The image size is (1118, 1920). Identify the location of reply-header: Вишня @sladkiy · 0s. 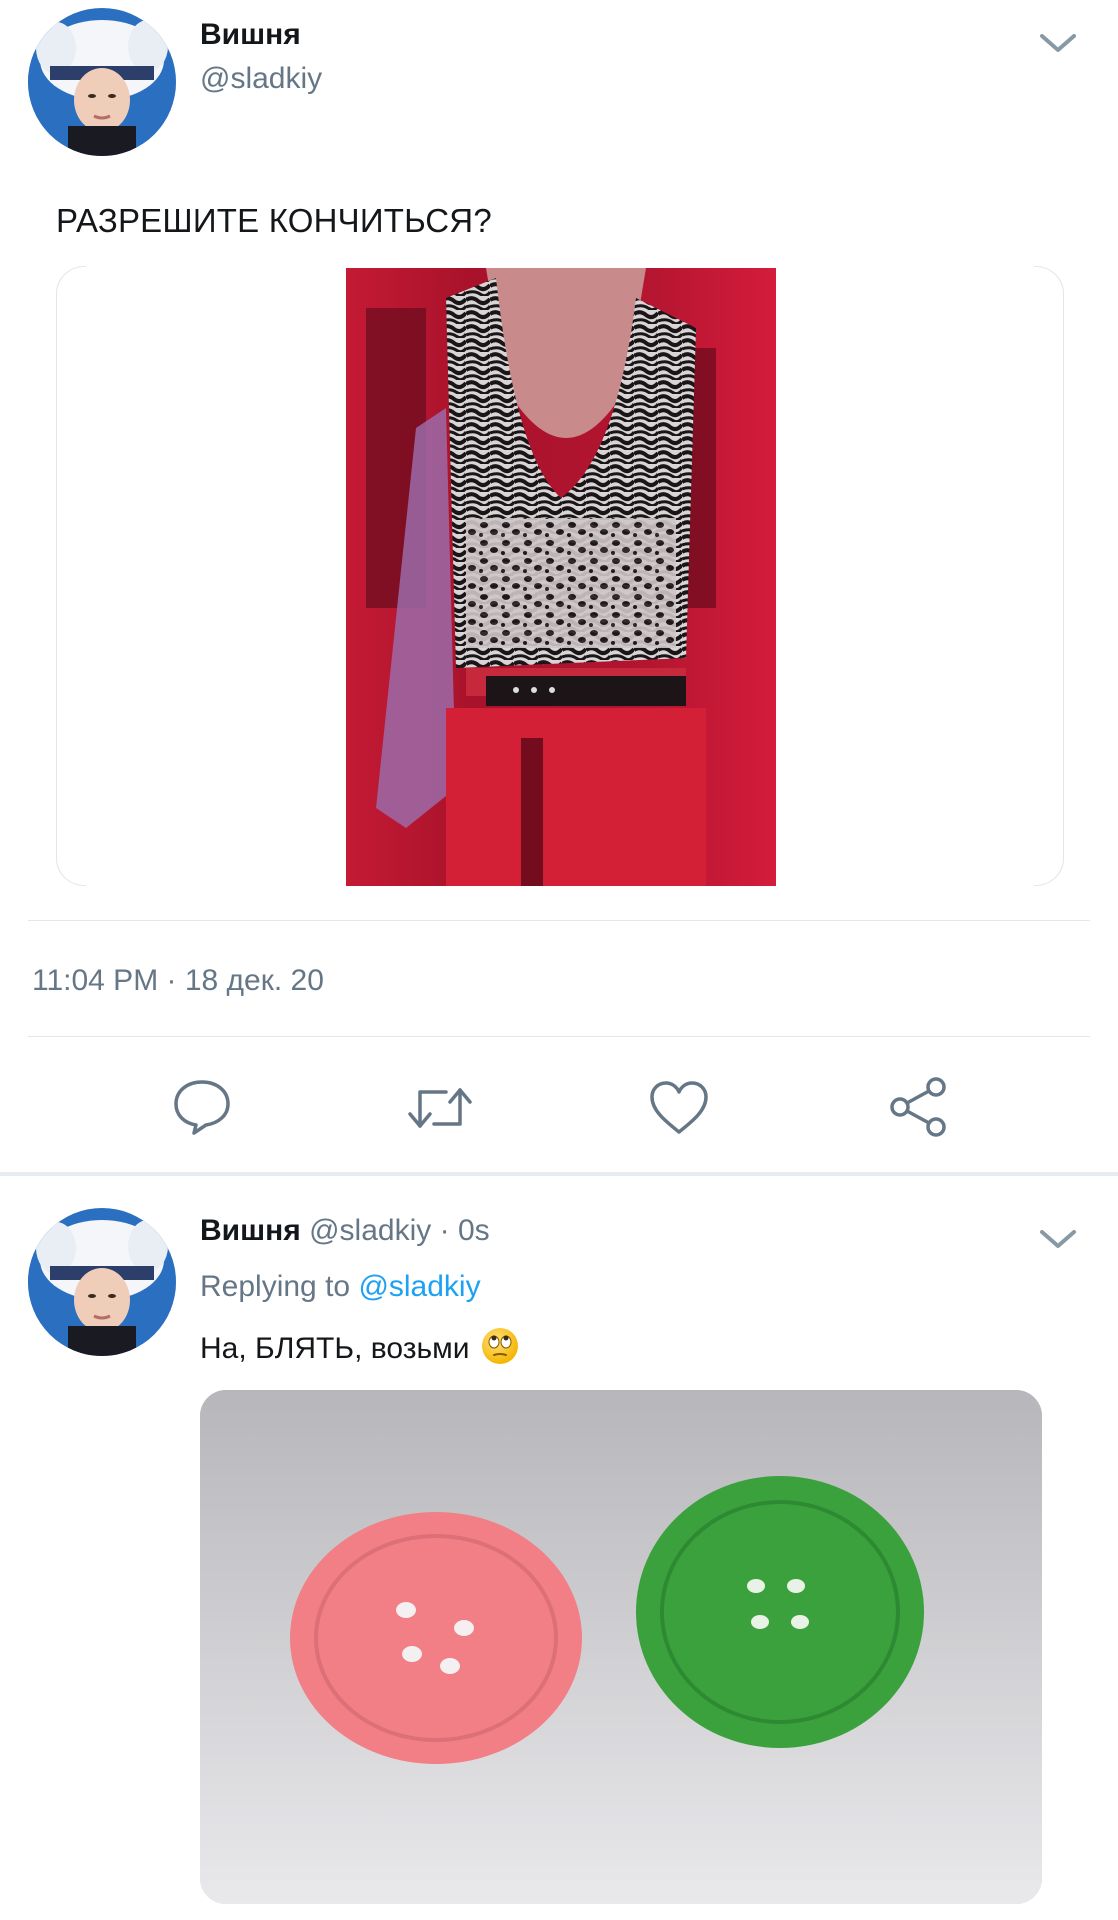
(345, 1231).